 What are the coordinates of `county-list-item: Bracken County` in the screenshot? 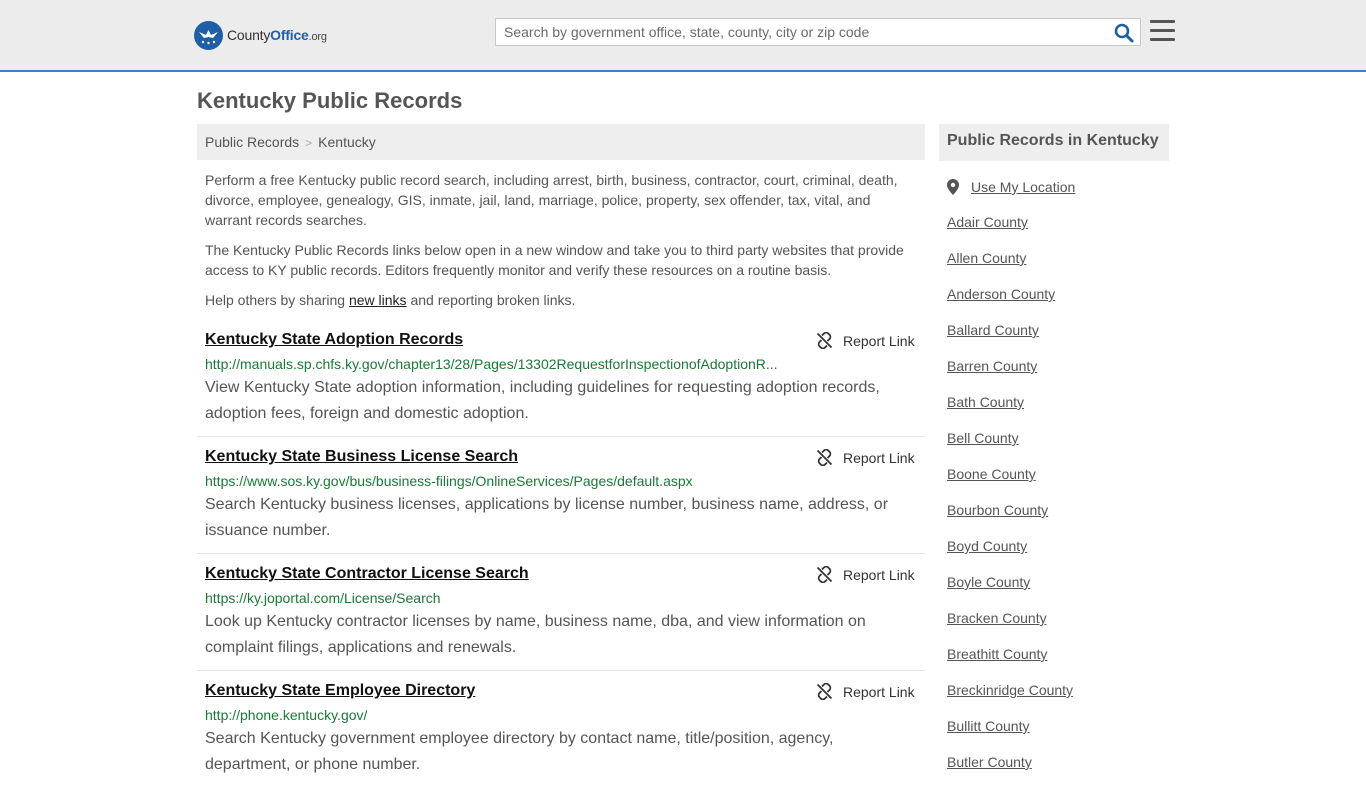 It's located at (1010, 628).